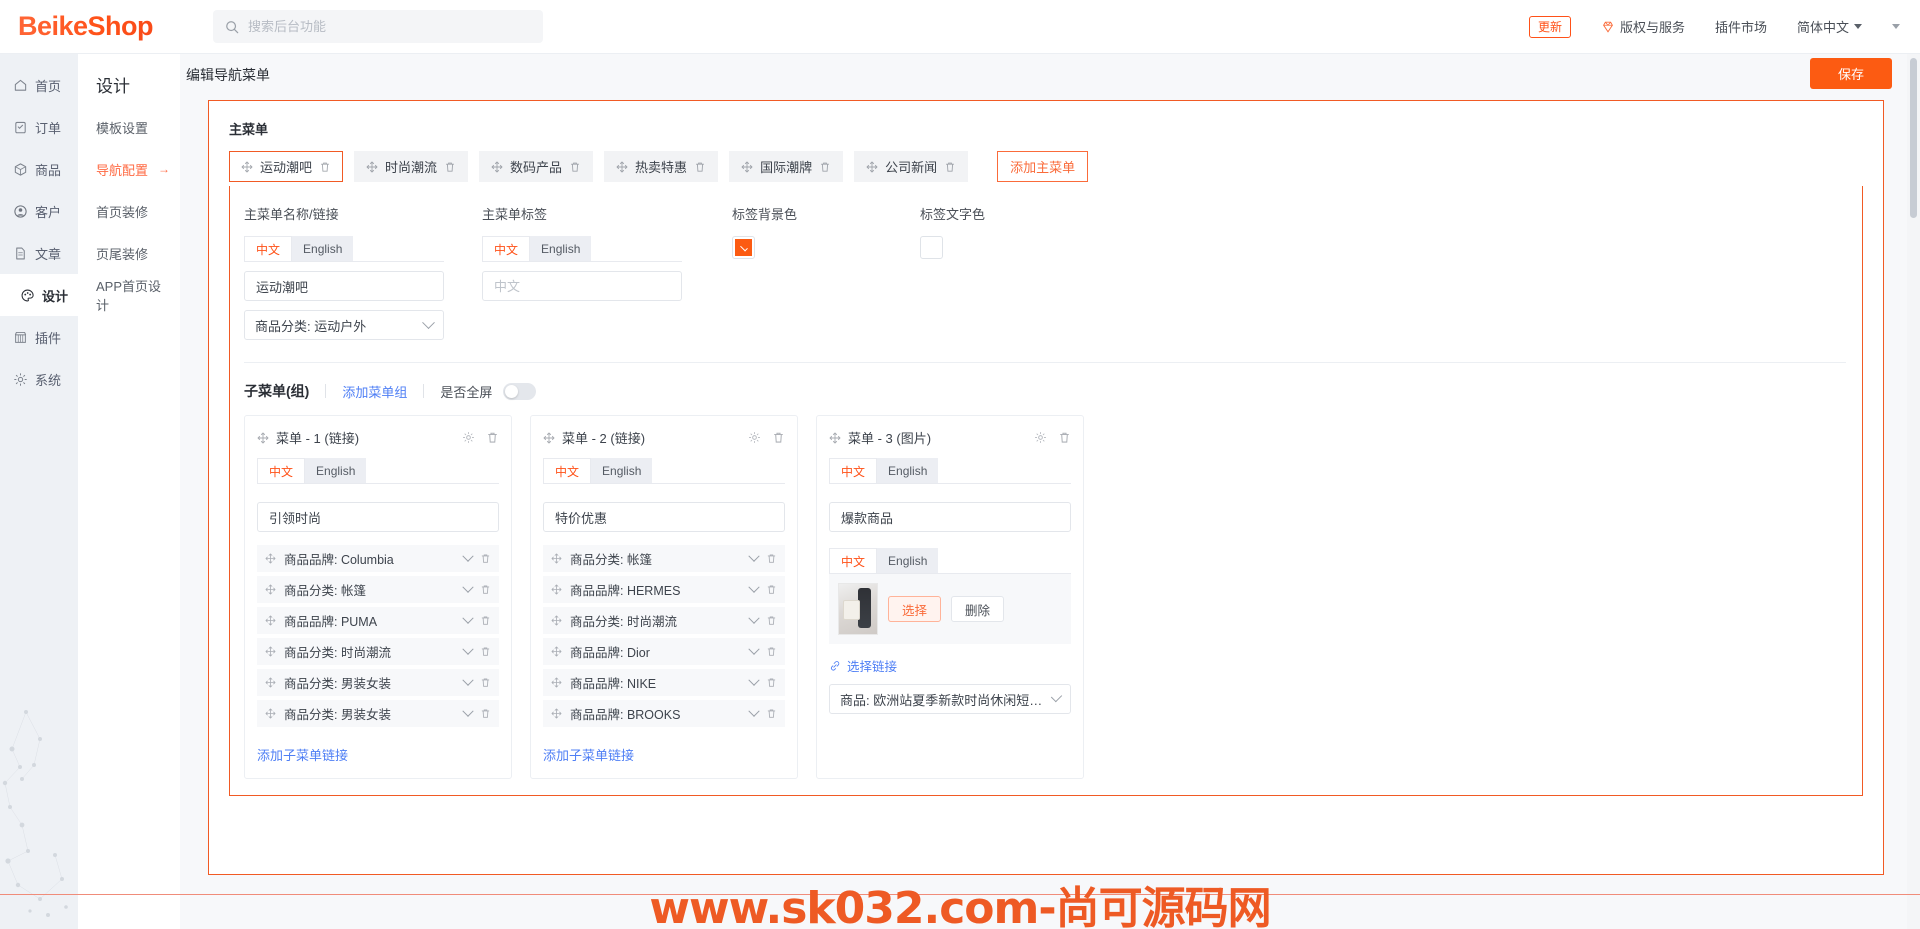 This screenshot has height=929, width=1920. I want to click on sidebar-item-footer-decor: 页尾装修, so click(129, 253).